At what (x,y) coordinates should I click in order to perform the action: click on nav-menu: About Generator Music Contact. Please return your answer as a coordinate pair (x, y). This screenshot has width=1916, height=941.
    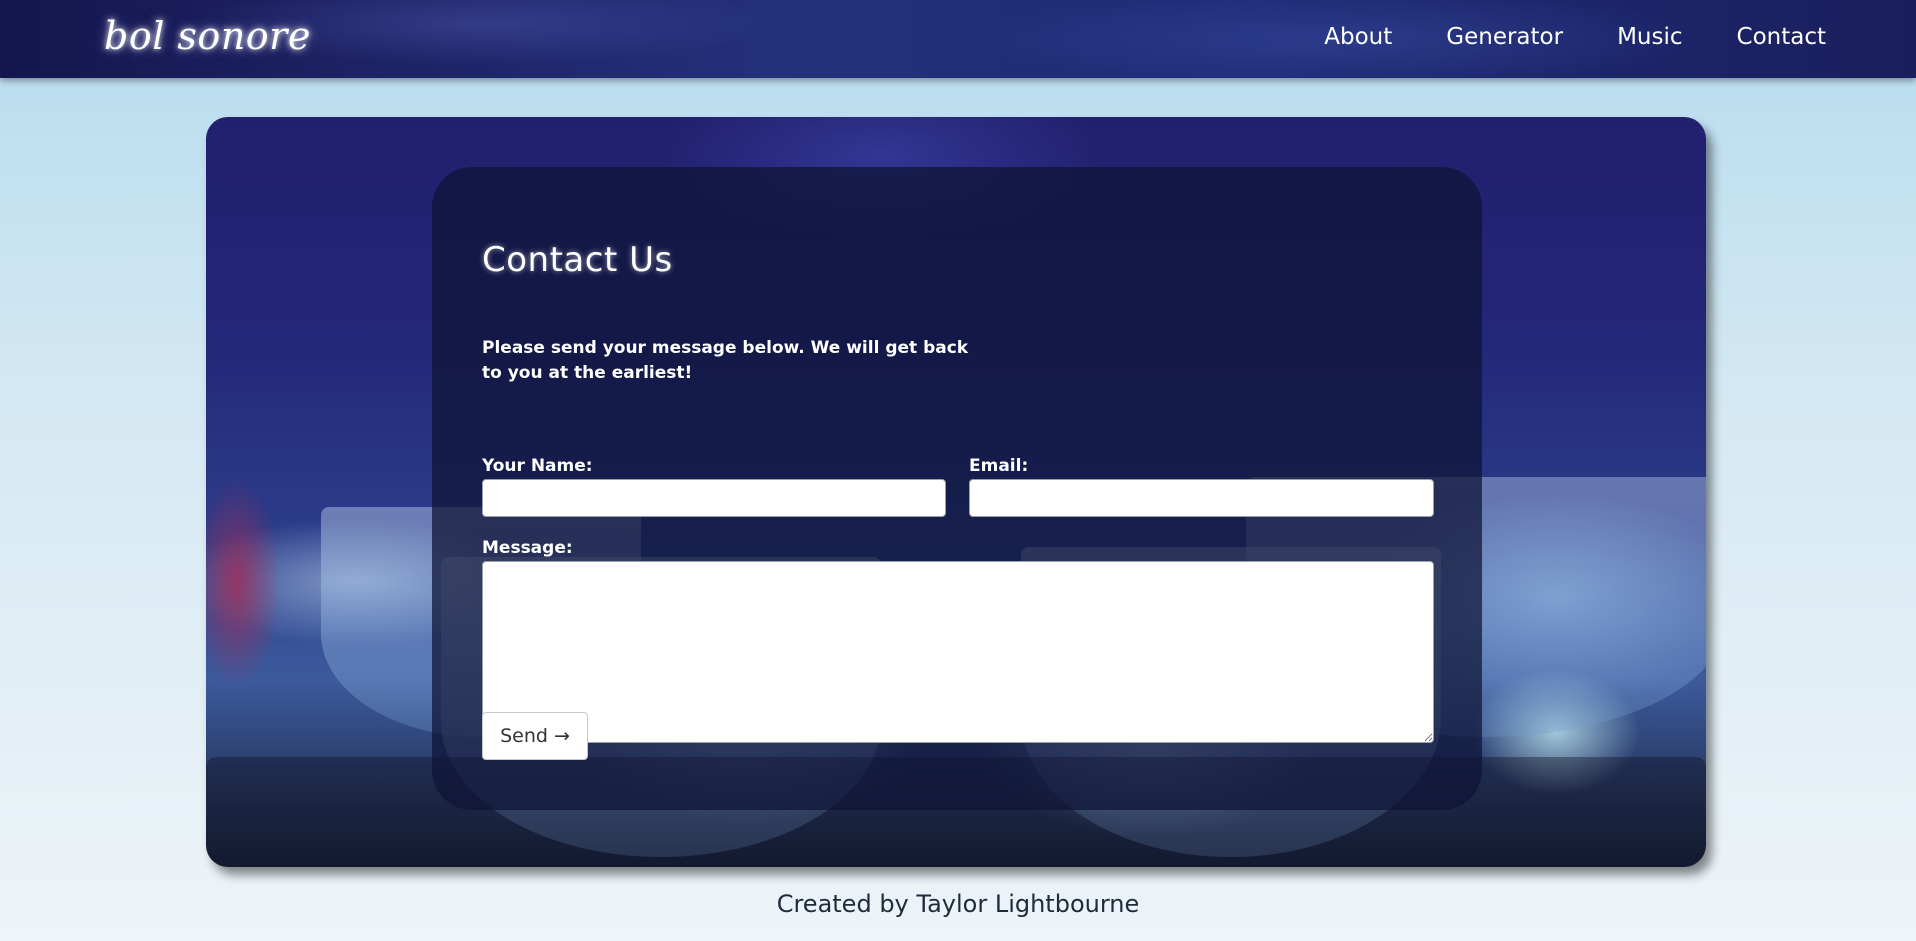
    Looking at the image, I should click on (1575, 37).